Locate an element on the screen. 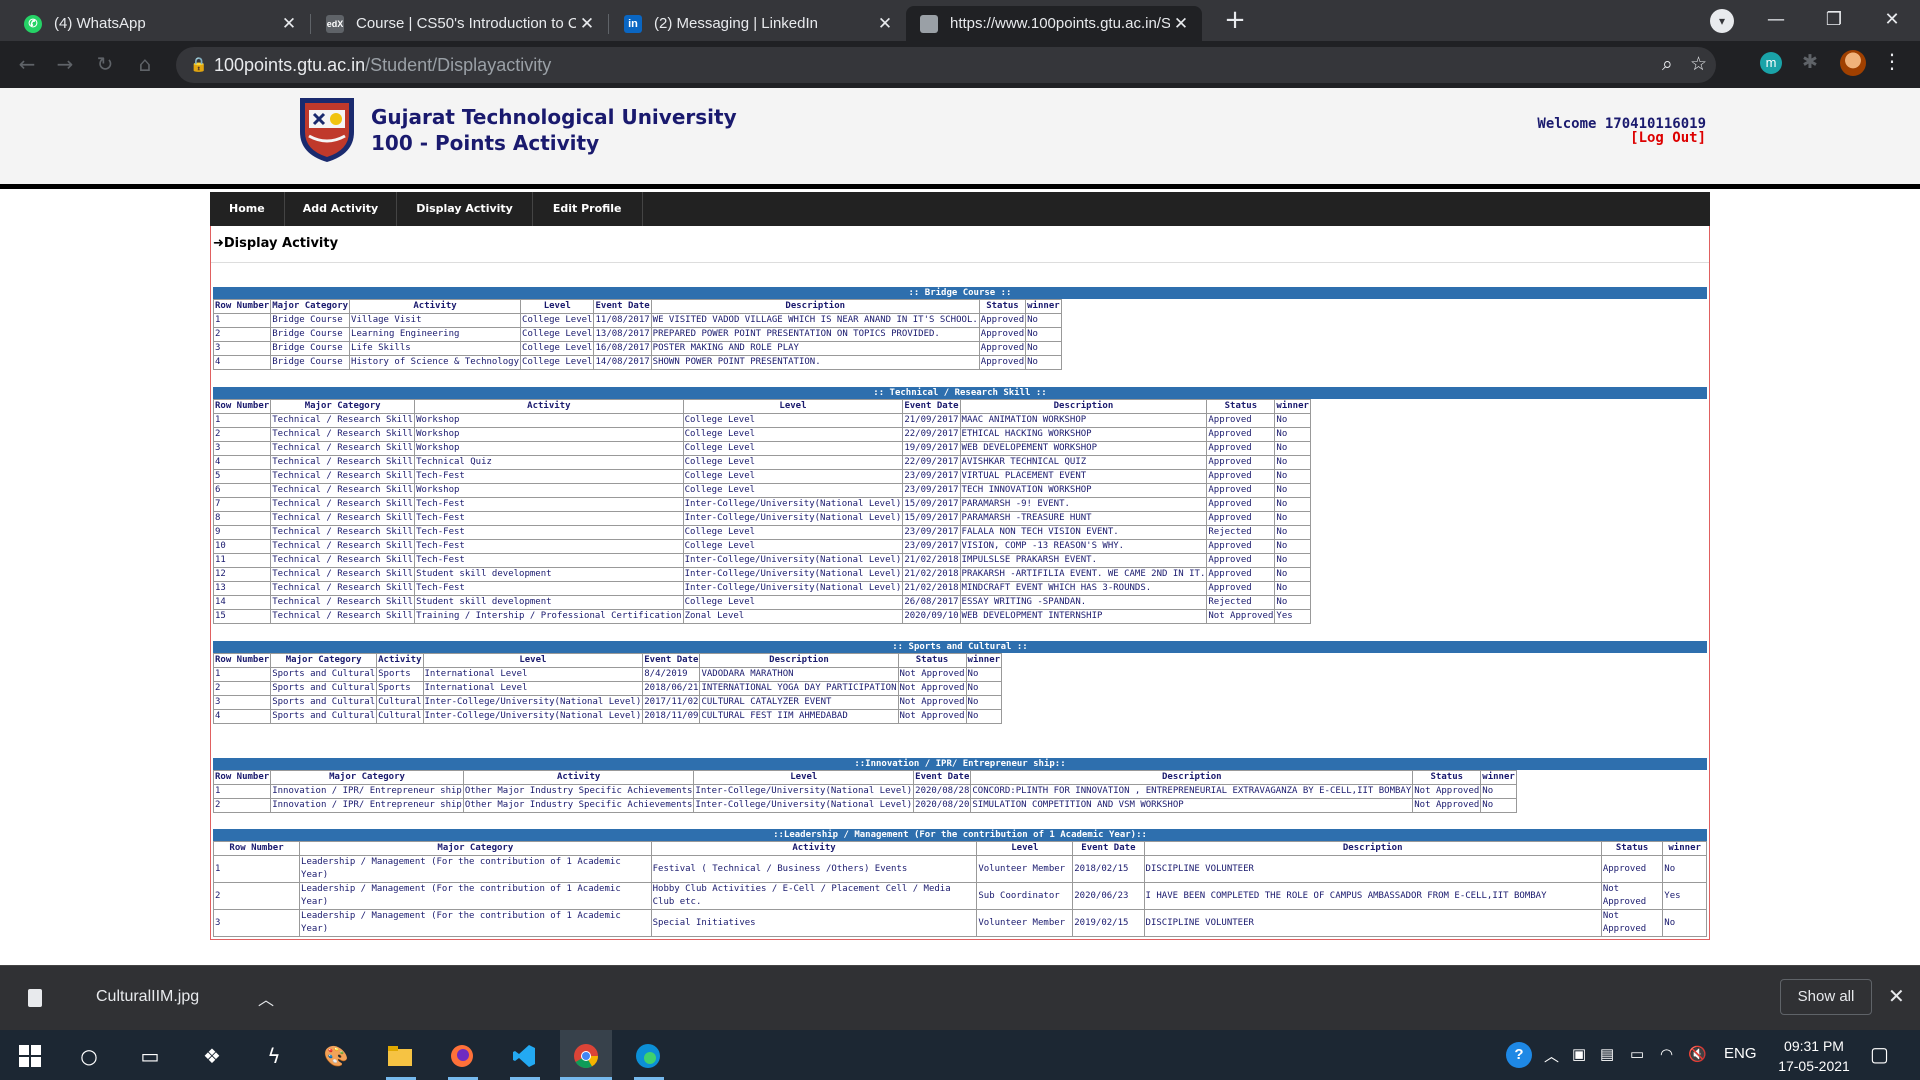 The width and height of the screenshot is (1920, 1080). back-icon: ← is located at coordinates (27, 64).